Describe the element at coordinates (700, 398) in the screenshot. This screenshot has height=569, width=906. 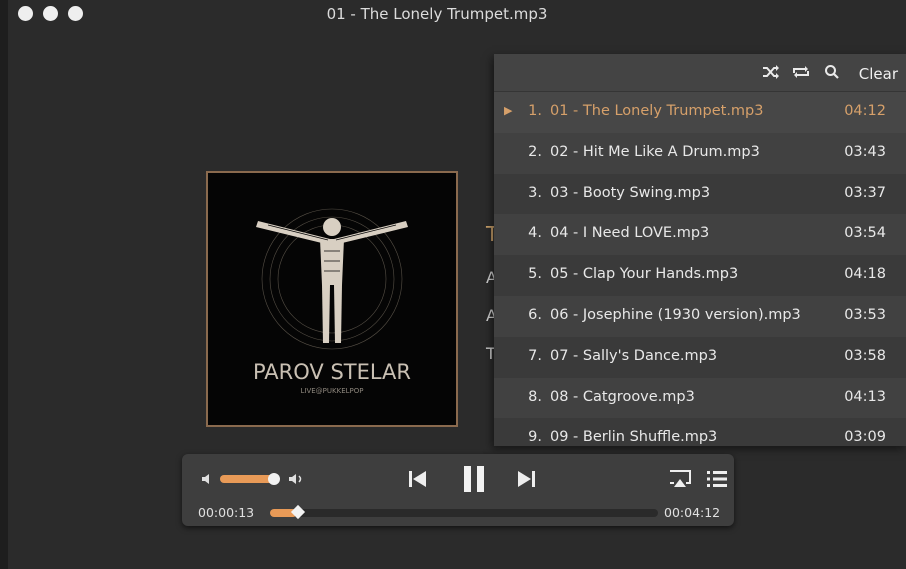
I see `playlist-item: 8. 08 - Catgroove.mp3 04:13` at that location.